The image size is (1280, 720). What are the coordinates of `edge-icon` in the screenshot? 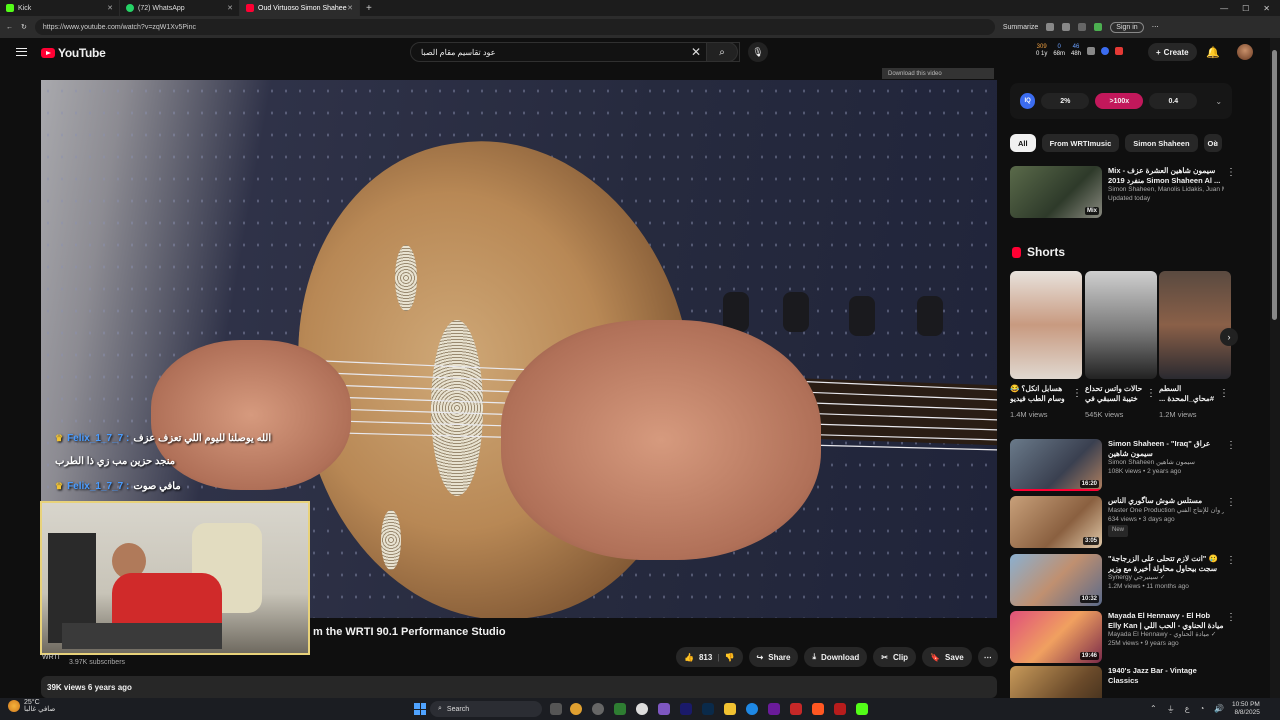 It's located at (752, 709).